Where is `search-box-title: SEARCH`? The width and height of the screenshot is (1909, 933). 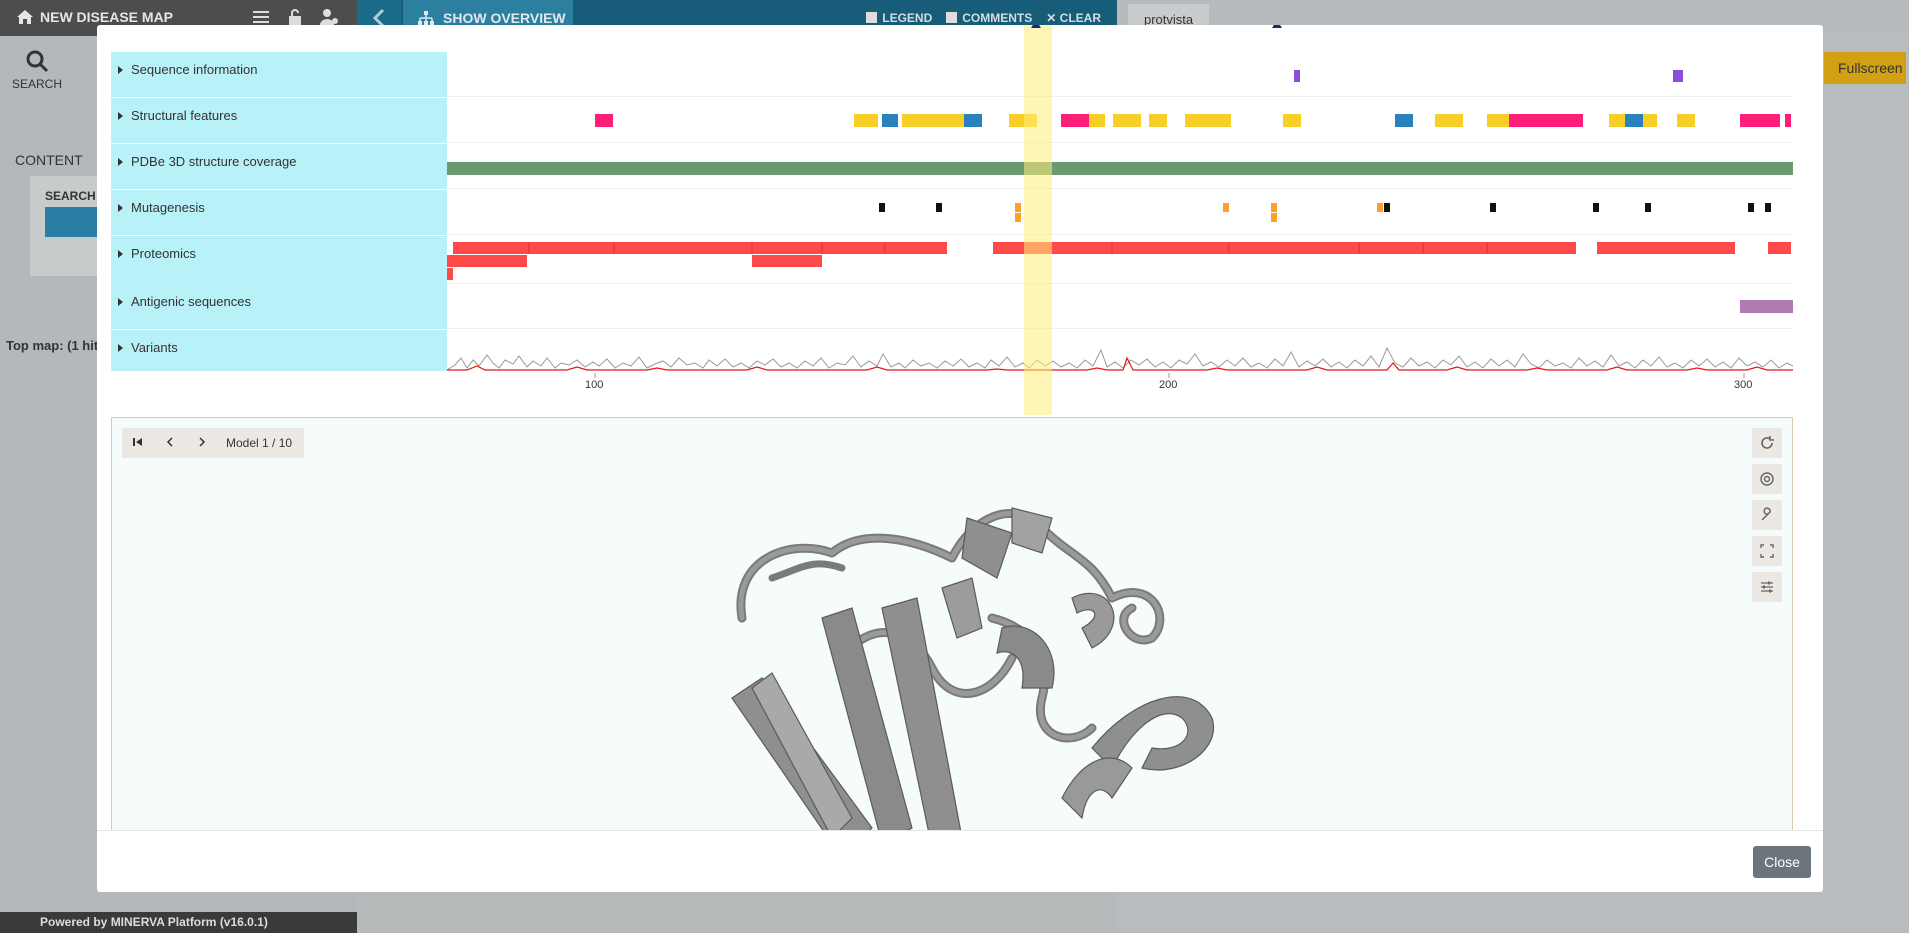
search-box-title: SEARCH is located at coordinates (70, 196).